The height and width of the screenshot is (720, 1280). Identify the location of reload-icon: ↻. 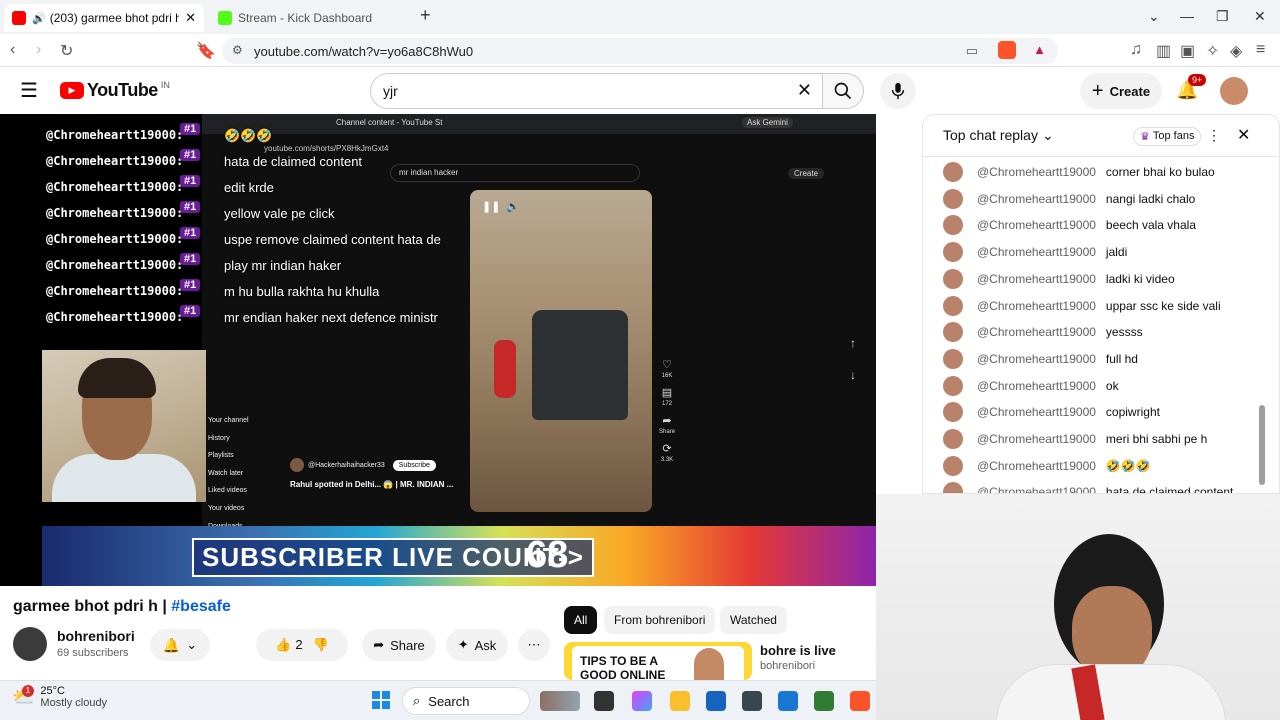
(66, 51).